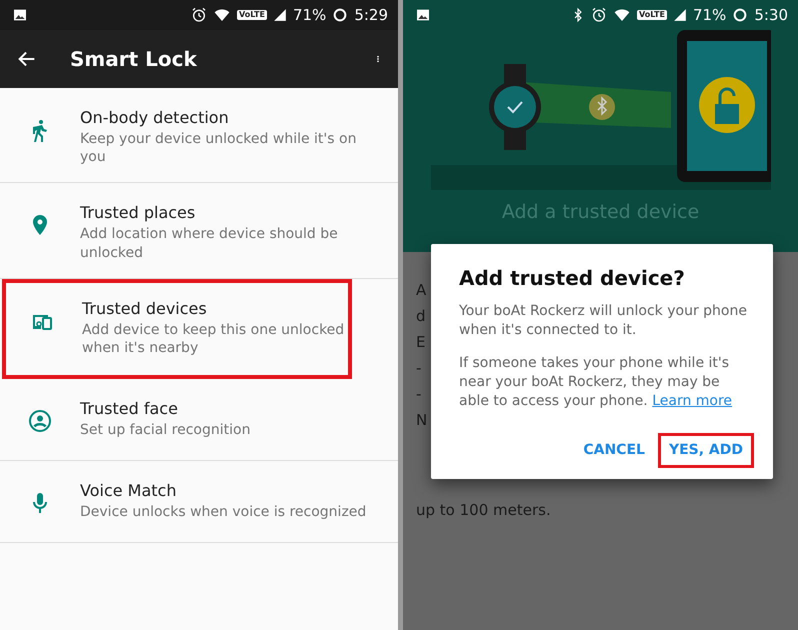 This screenshot has width=798, height=630. Describe the element at coordinates (129, 409) in the screenshot. I see `item-title: Trusted face` at that location.